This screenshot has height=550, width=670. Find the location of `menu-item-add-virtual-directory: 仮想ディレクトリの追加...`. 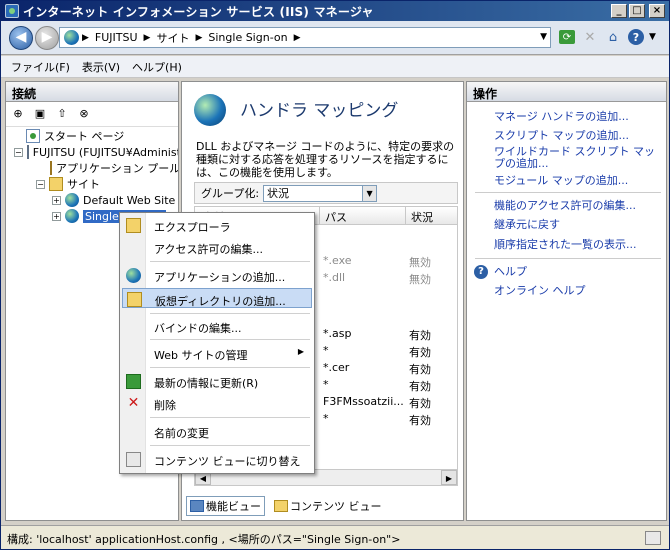

menu-item-add-virtual-directory: 仮想ディレクトリの追加... is located at coordinates (217, 298).